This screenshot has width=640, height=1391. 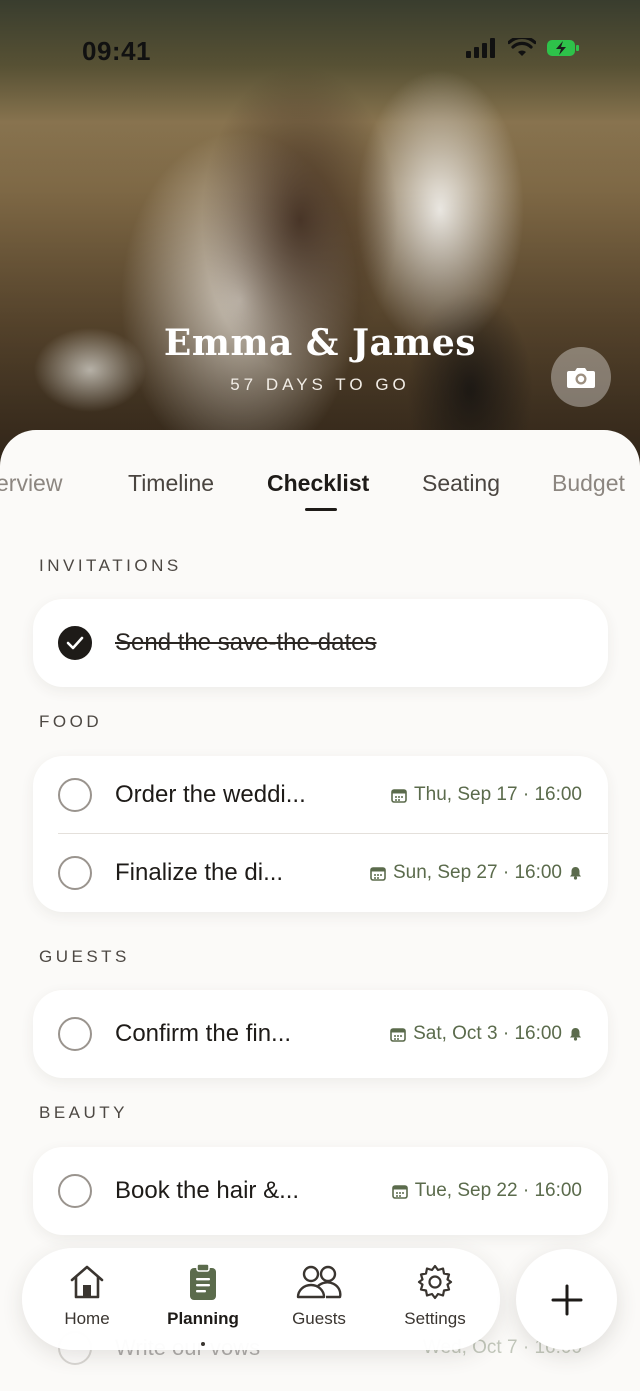 What do you see at coordinates (31, 483) in the screenshot?
I see `tab-overview: erview` at bounding box center [31, 483].